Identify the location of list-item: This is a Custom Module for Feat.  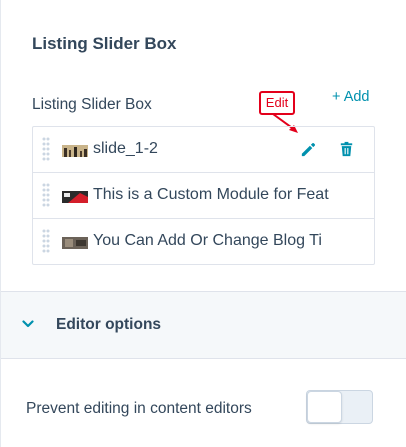
(203, 196).